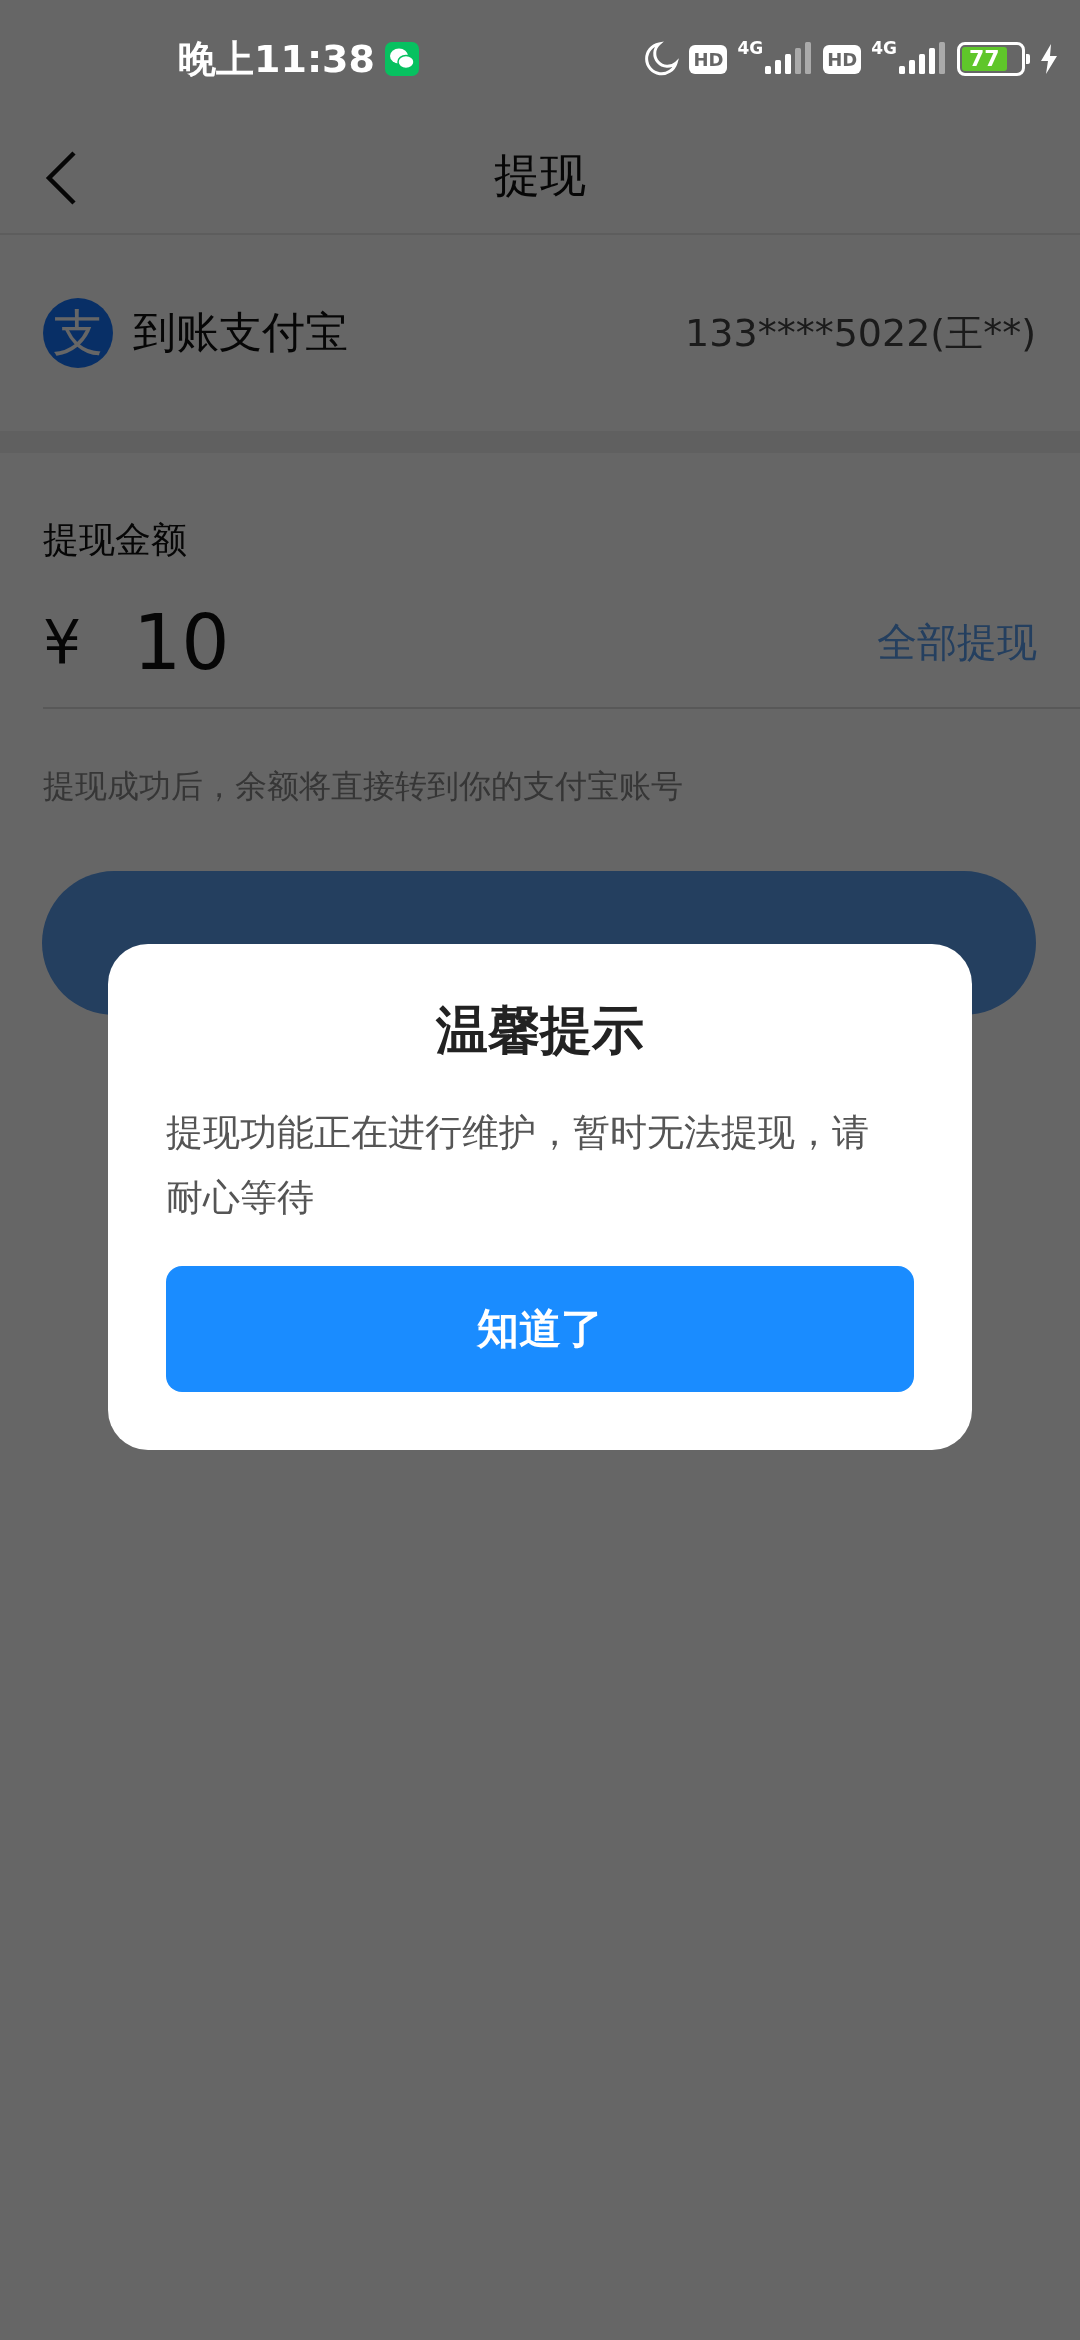 The image size is (1080, 2340). I want to click on dialog-title: 温馨提示, so click(539, 1030).